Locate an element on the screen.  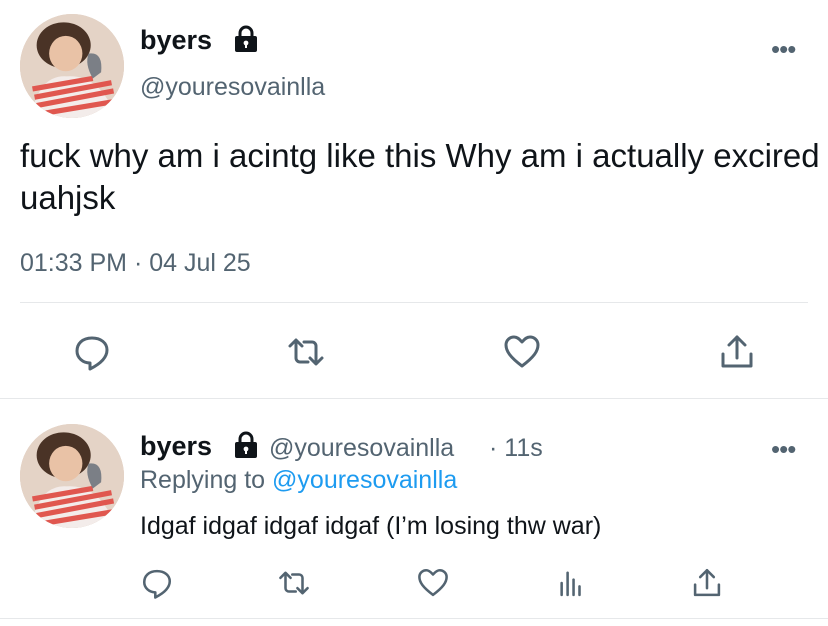
replying-to-label: Replying to is located at coordinates (203, 480).